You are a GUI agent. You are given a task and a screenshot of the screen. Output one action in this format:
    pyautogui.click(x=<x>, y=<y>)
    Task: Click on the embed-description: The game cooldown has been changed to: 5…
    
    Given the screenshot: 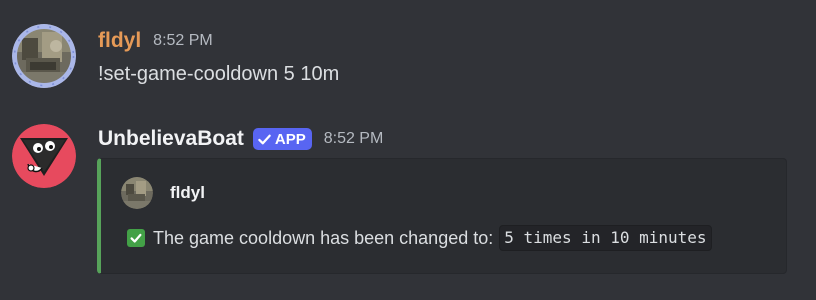 What is the action you would take?
    pyautogui.click(x=419, y=238)
    